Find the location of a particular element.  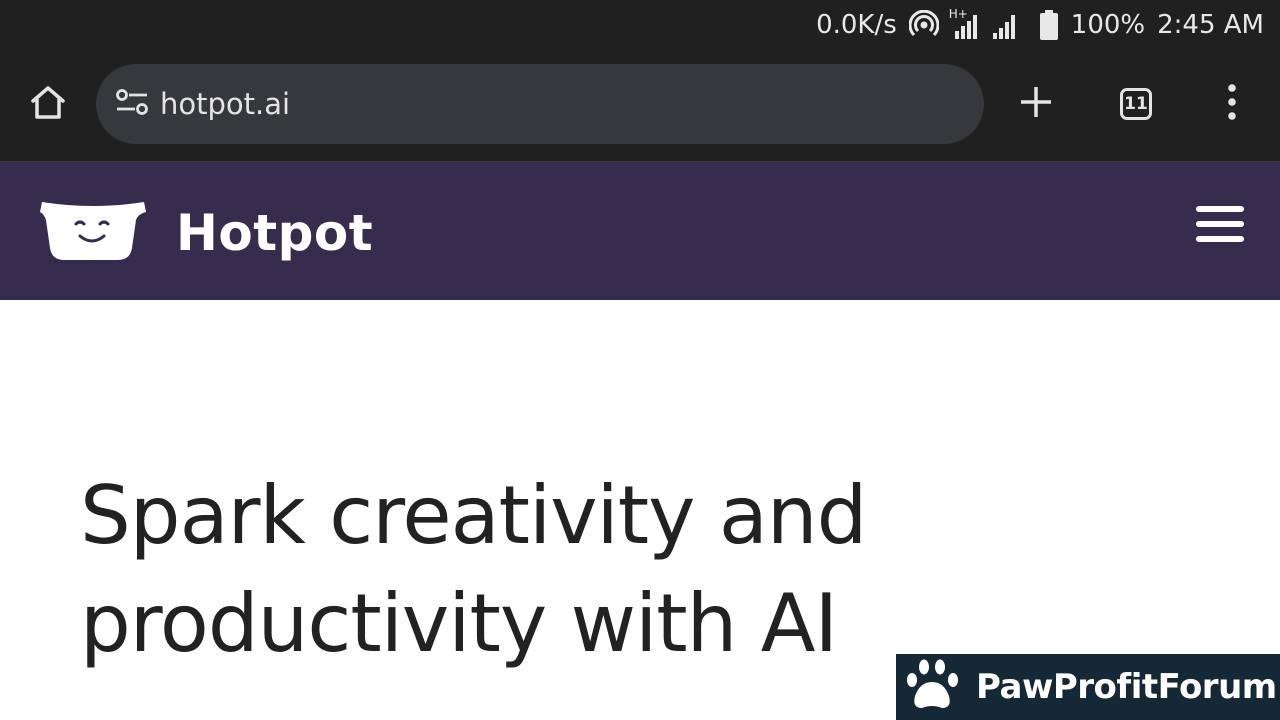

home-icon is located at coordinates (48, 104).